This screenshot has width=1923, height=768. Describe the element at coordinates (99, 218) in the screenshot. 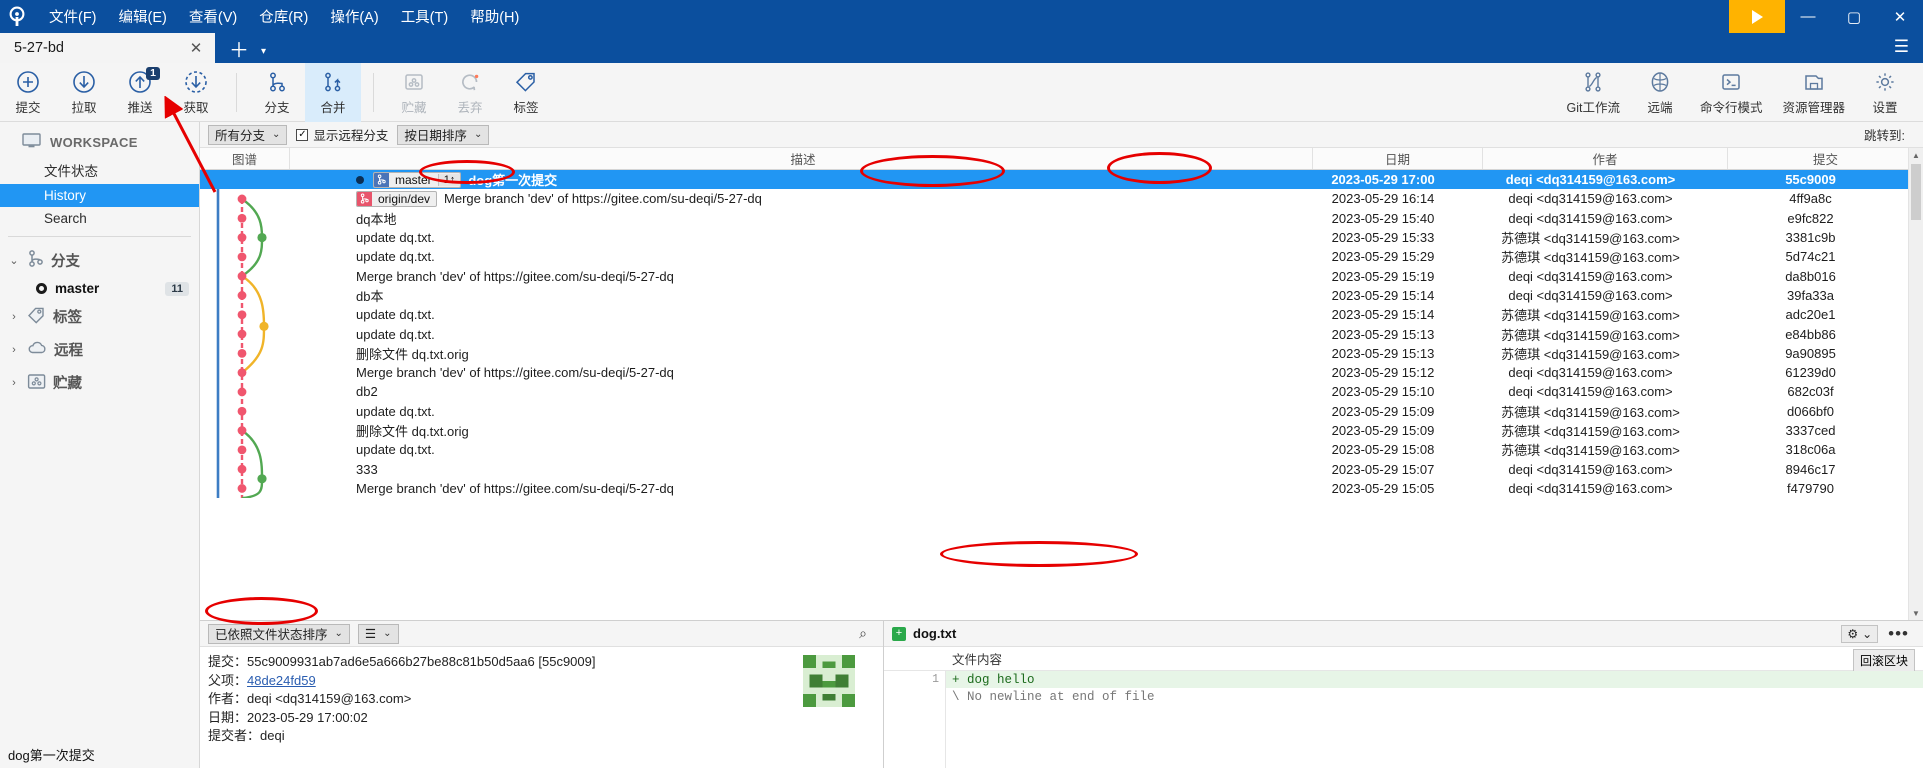

I see `sidebar-item-search: Search` at that location.